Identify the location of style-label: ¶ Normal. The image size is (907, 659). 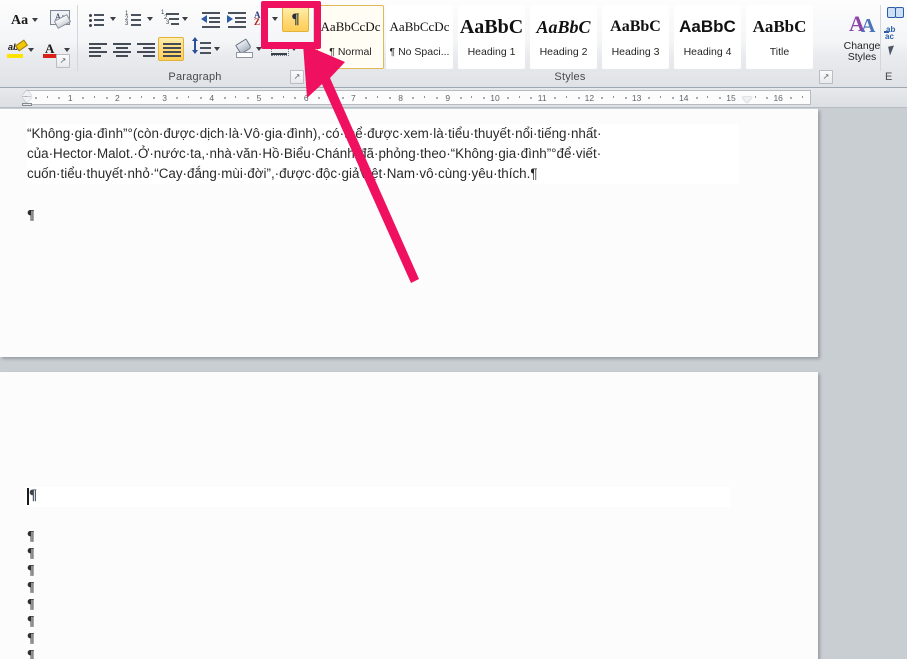
(350, 52).